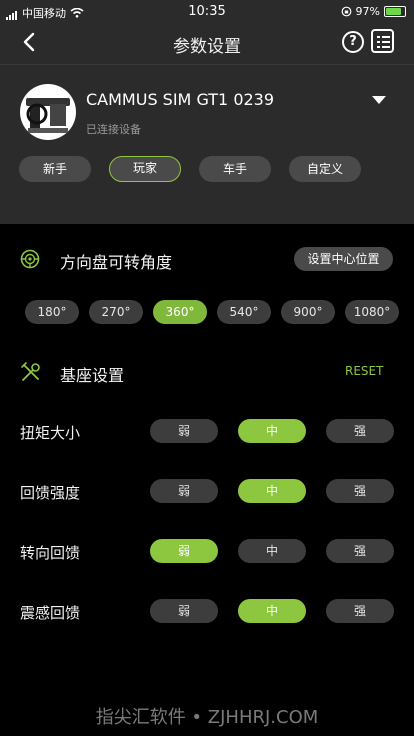  Describe the element at coordinates (180, 99) in the screenshot. I see `device-name: CAMMUS SIM GT1 0239` at that location.